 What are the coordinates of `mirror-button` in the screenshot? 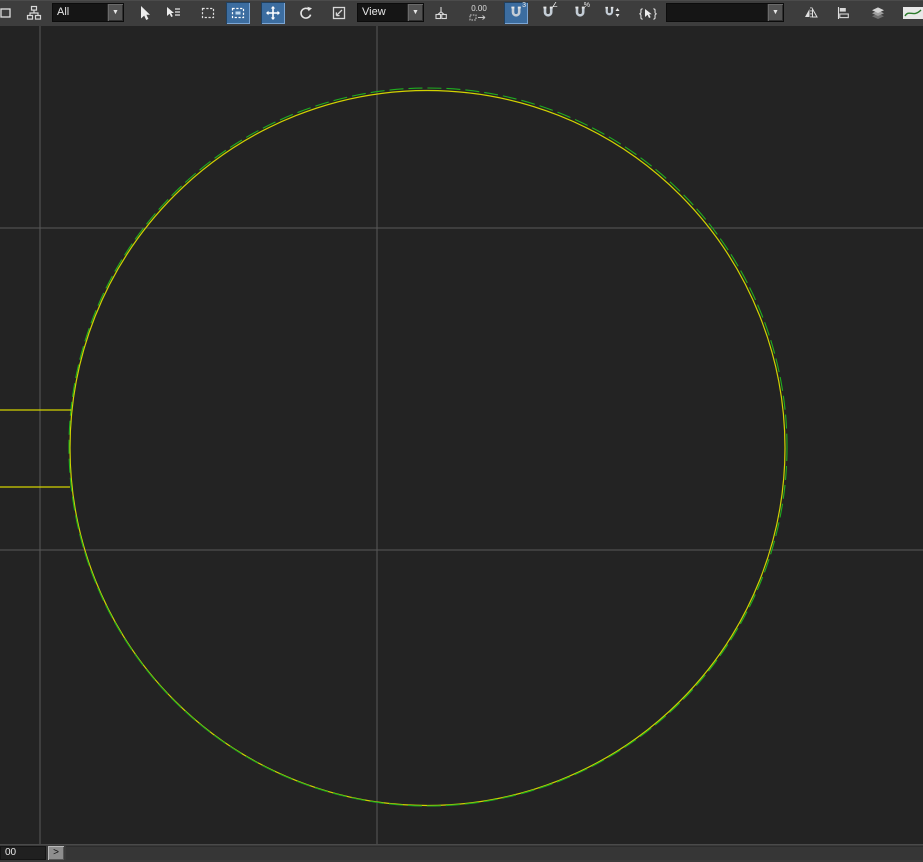 It's located at (811, 13).